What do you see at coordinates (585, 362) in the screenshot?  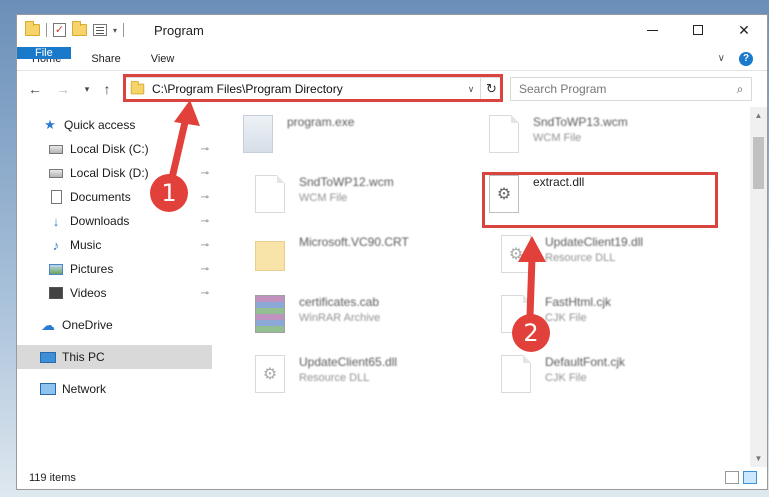 I see `file-name: DefaultFont.cjk` at bounding box center [585, 362].